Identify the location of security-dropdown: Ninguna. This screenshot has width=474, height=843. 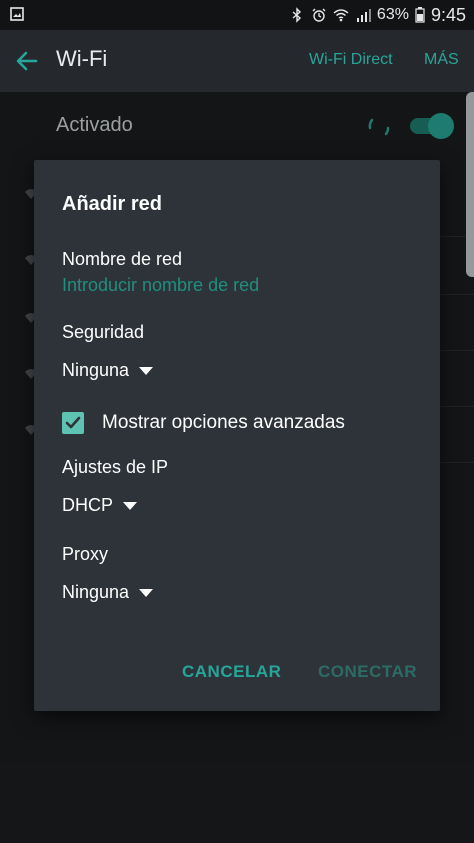
(108, 370).